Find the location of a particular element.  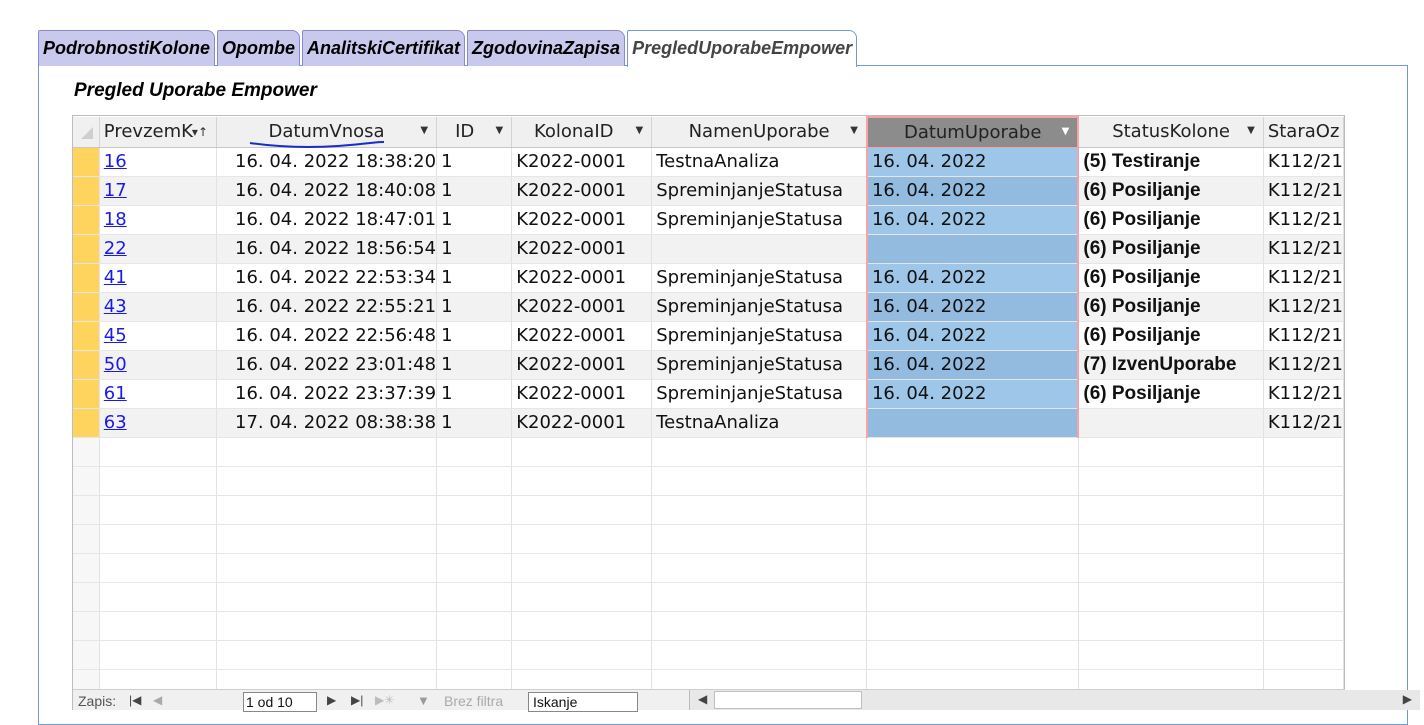

prevzem-cell: 45 is located at coordinates (158, 336).